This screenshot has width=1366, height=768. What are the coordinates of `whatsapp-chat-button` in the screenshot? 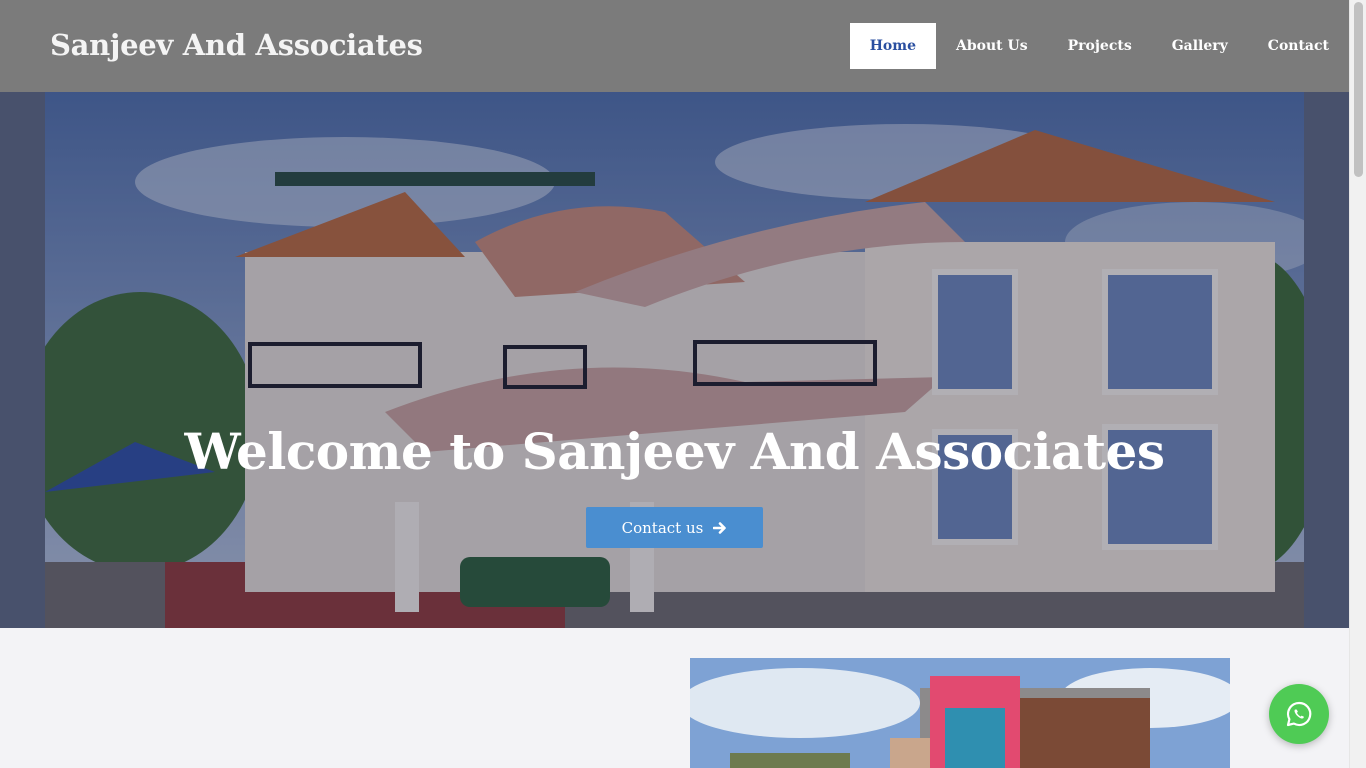 It's located at (1299, 714).